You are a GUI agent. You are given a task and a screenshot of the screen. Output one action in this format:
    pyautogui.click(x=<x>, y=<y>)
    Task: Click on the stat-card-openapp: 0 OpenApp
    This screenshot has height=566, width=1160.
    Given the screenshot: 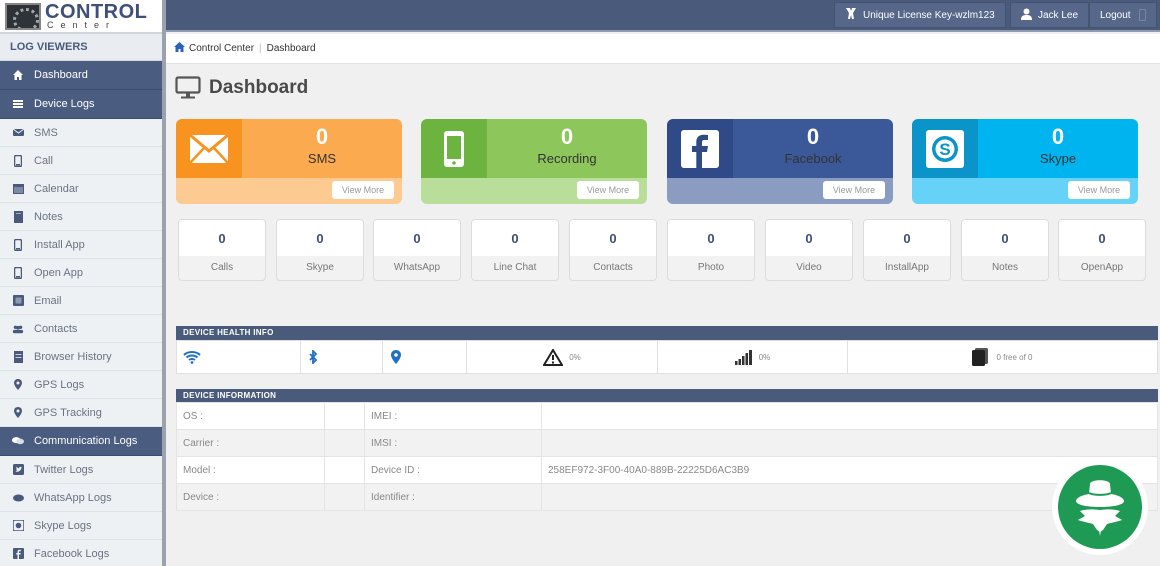 What is the action you would take?
    pyautogui.click(x=1102, y=250)
    